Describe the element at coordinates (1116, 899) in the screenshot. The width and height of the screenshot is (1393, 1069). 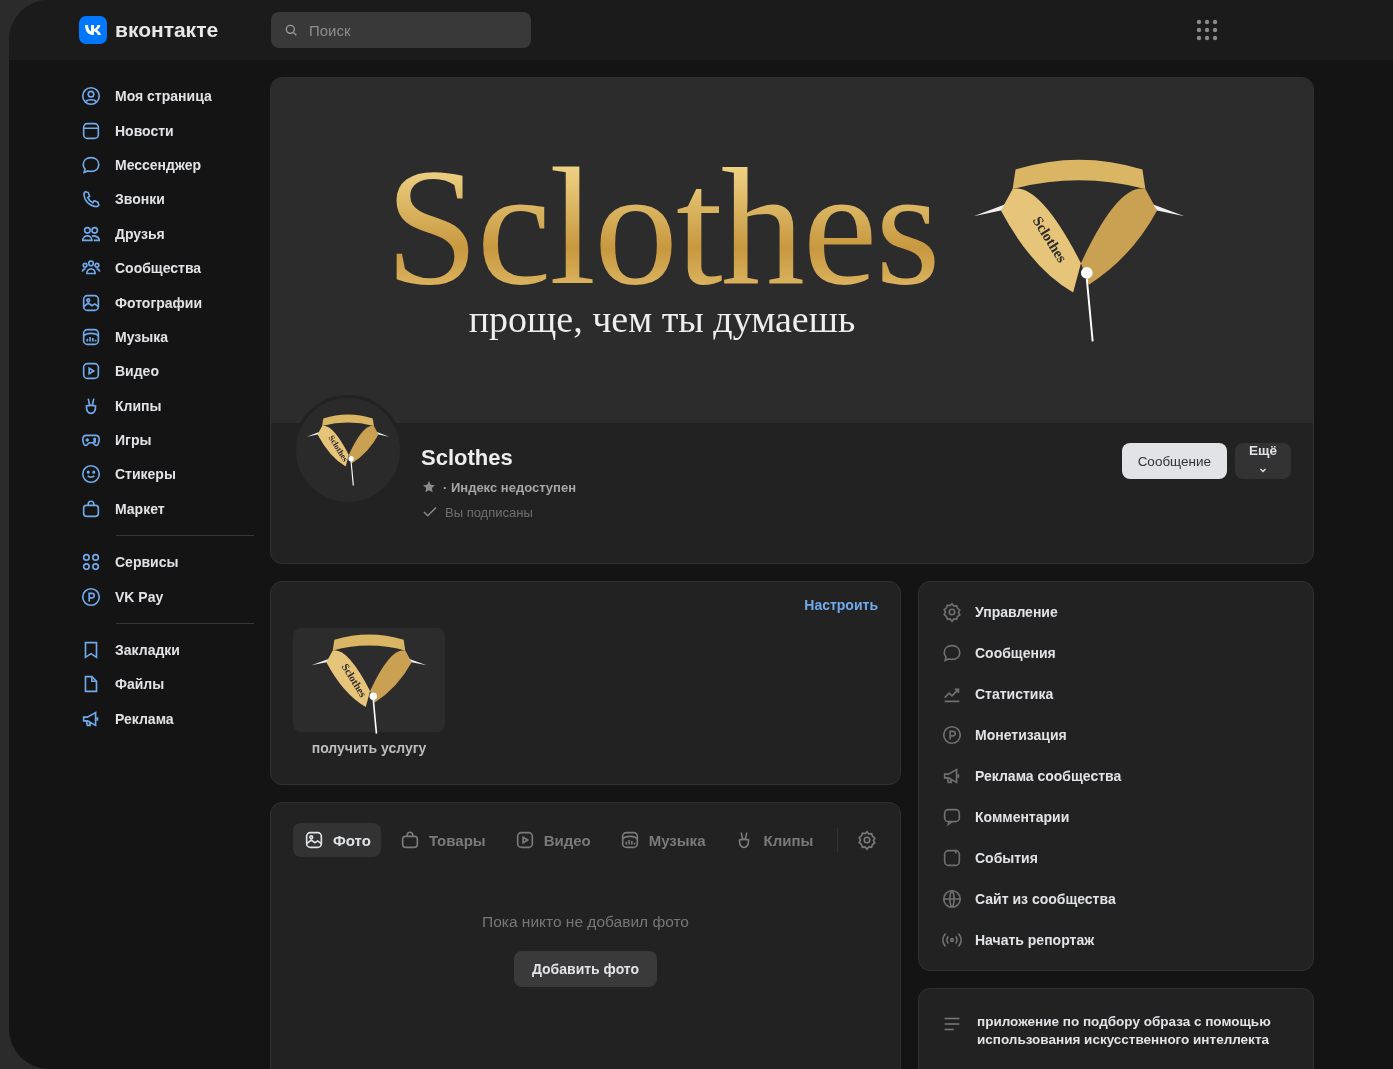
I see `menu-item: Сайт из сообщества` at that location.